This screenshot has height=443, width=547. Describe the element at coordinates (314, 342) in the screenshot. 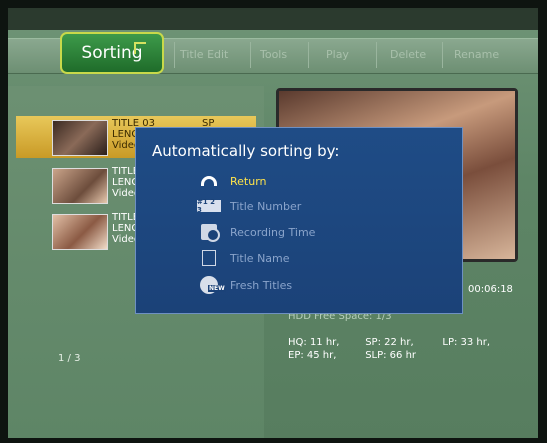

I see `stat-hq: HQ: 11 hr,` at that location.